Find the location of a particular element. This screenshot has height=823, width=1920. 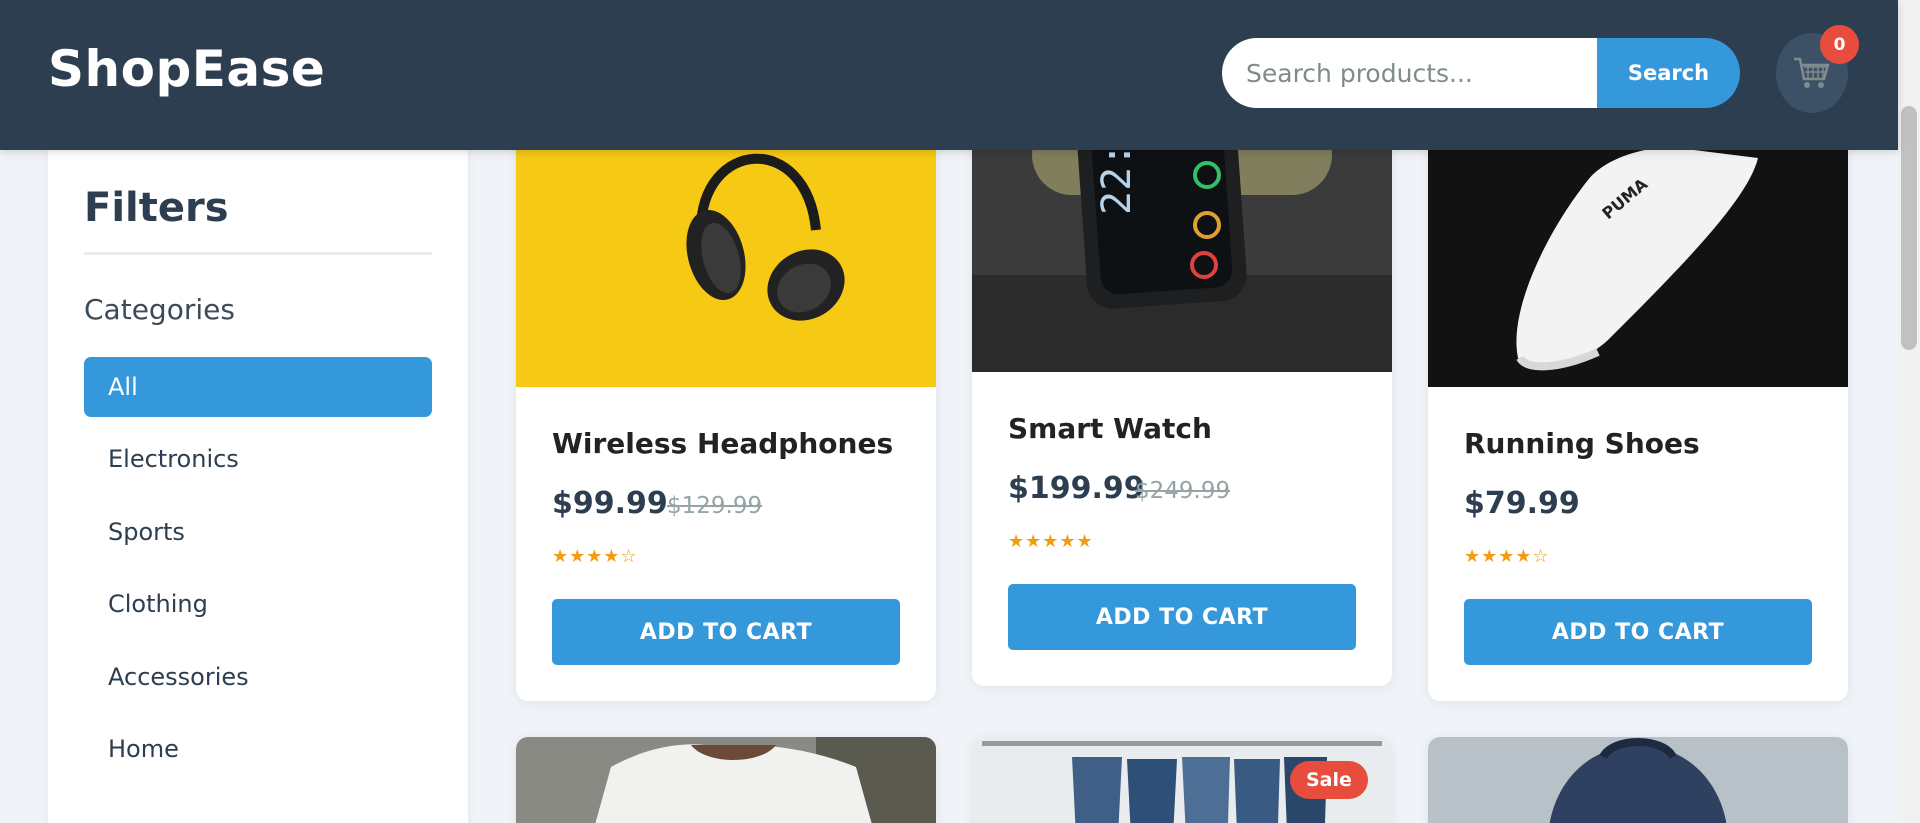

product-price: $79.99 is located at coordinates (1522, 503).